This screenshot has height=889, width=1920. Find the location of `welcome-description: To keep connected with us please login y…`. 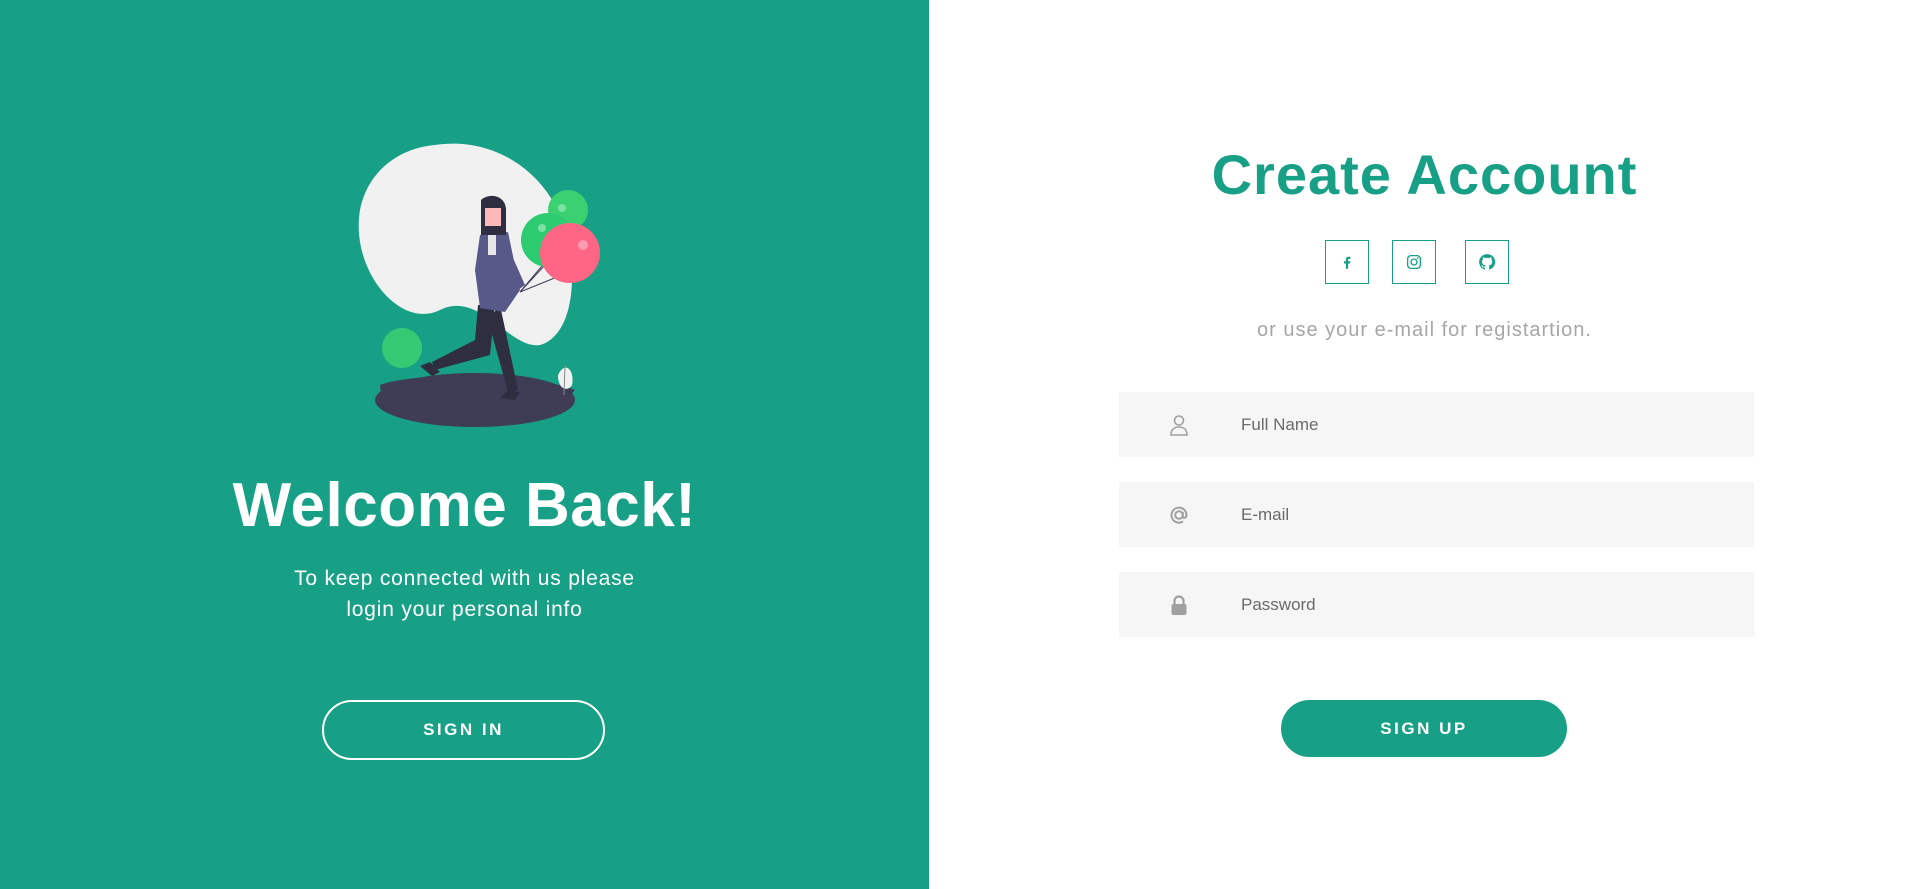

welcome-description: To keep connected with us please login y… is located at coordinates (464, 594).